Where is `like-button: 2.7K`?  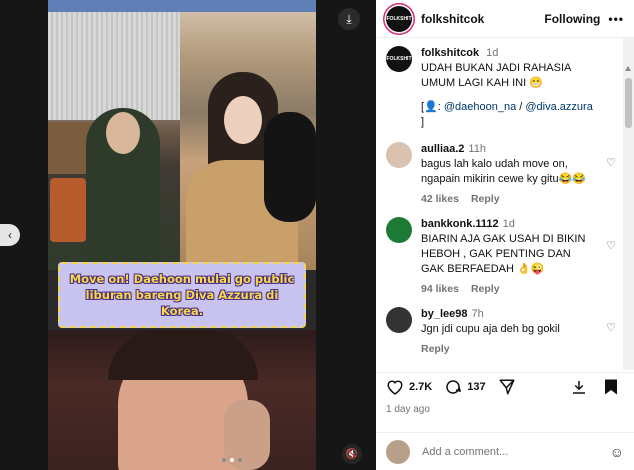 like-button: 2.7K is located at coordinates (409, 386).